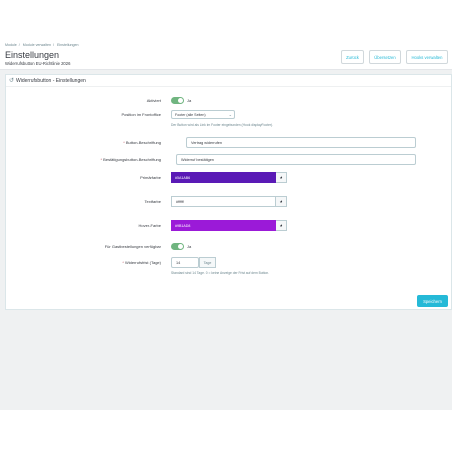 Image resolution: width=452 pixels, height=452 pixels. Describe the element at coordinates (385, 57) in the screenshot. I see `translate-button: Übersetzen` at that location.